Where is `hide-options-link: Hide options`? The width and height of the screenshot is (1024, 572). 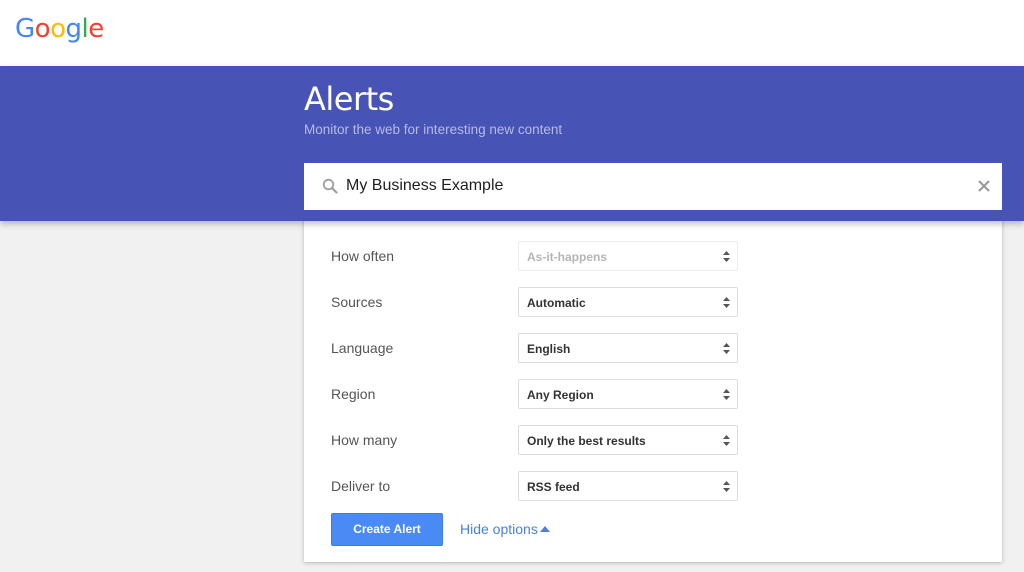 hide-options-link: Hide options is located at coordinates (499, 529).